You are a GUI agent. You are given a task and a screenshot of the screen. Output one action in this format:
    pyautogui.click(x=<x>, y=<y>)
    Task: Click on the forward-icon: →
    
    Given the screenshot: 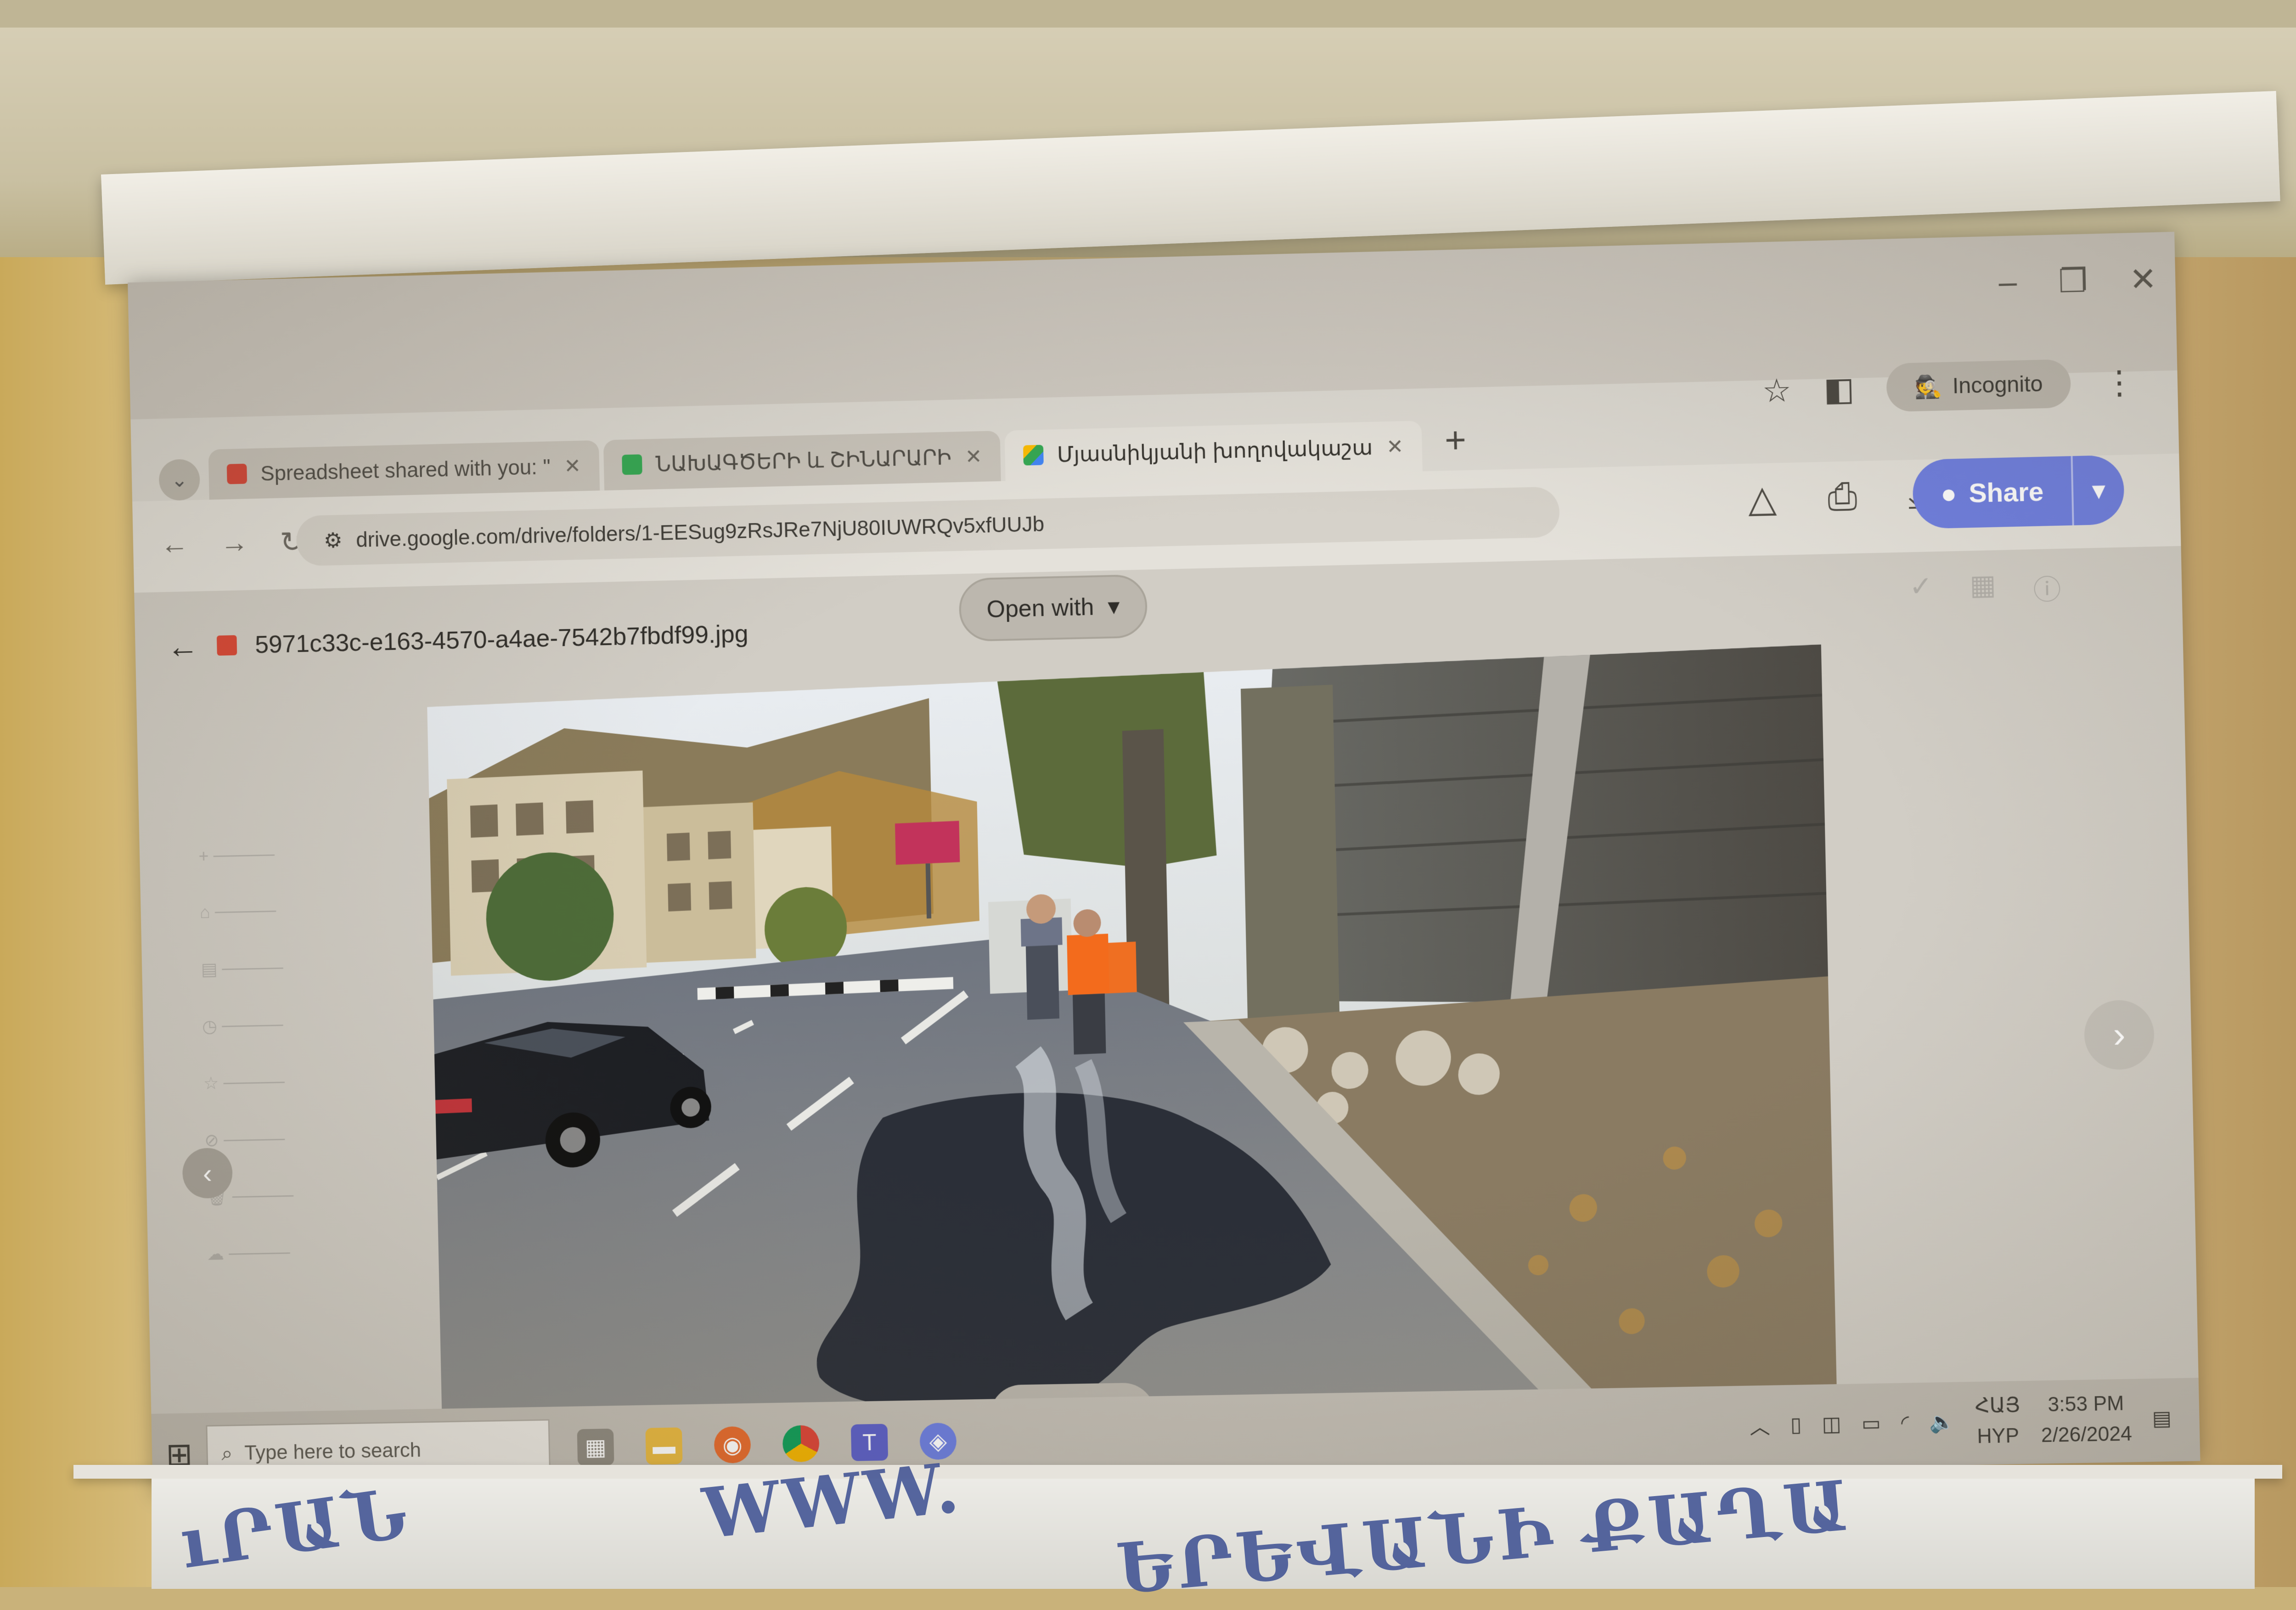 What is the action you would take?
    pyautogui.click(x=234, y=543)
    